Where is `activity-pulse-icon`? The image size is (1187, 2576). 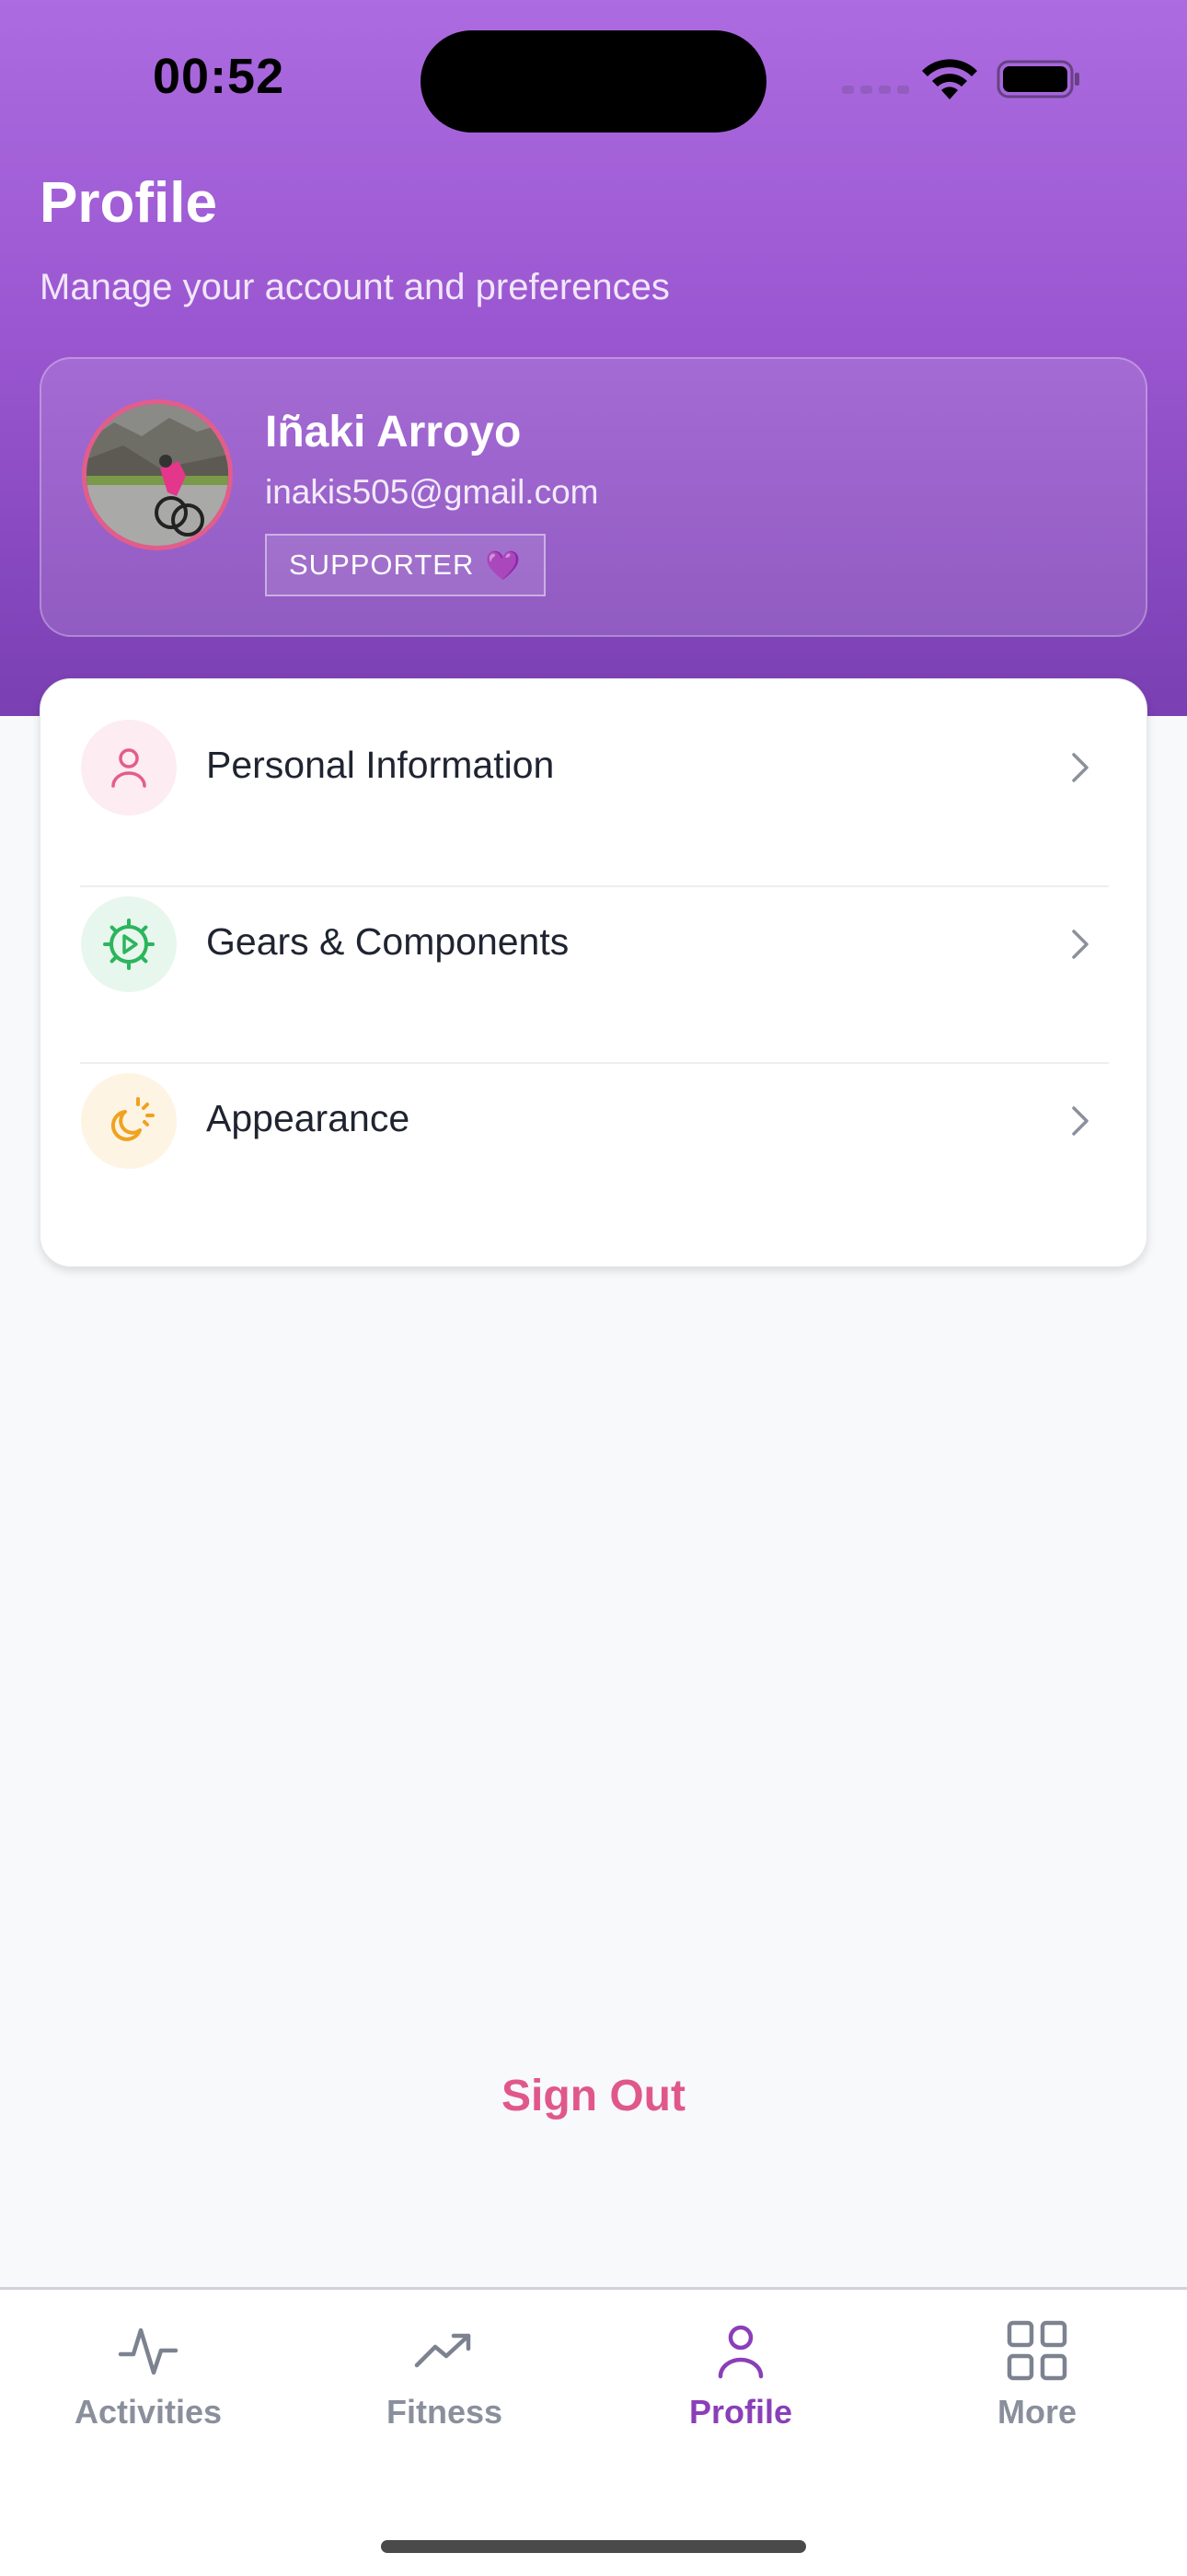 activity-pulse-icon is located at coordinates (148, 2351).